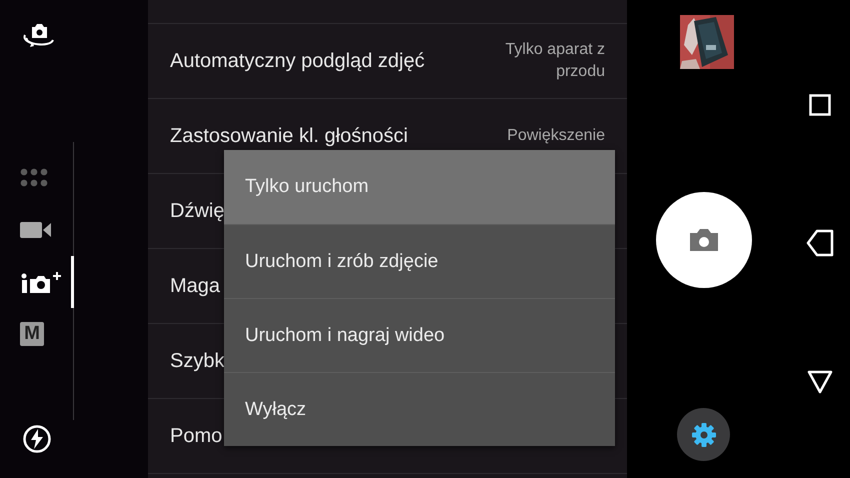 This screenshot has height=478, width=850. Describe the element at coordinates (820, 382) in the screenshot. I see `down-triangle-button` at that location.